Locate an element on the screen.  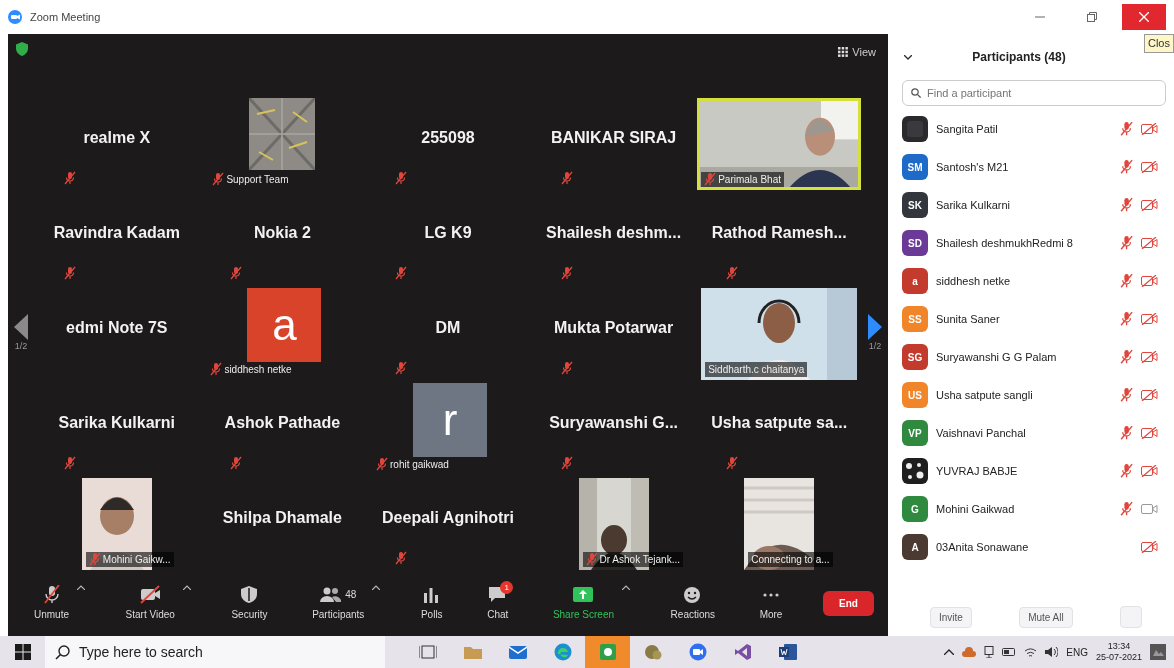
task-view-icon is located at coordinates (427, 652).